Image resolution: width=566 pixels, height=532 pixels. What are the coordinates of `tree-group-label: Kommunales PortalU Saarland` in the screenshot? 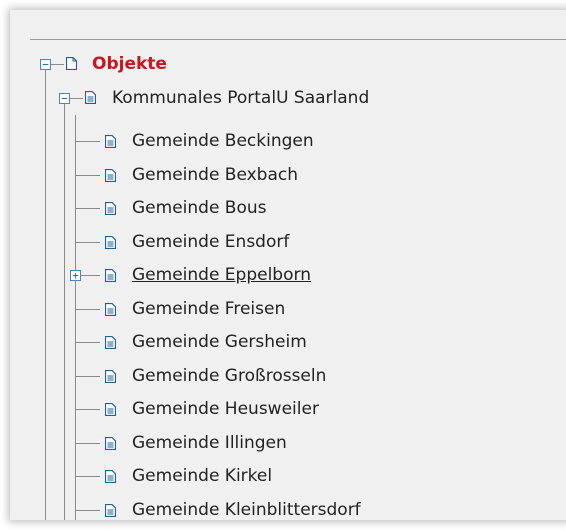 It's located at (240, 98).